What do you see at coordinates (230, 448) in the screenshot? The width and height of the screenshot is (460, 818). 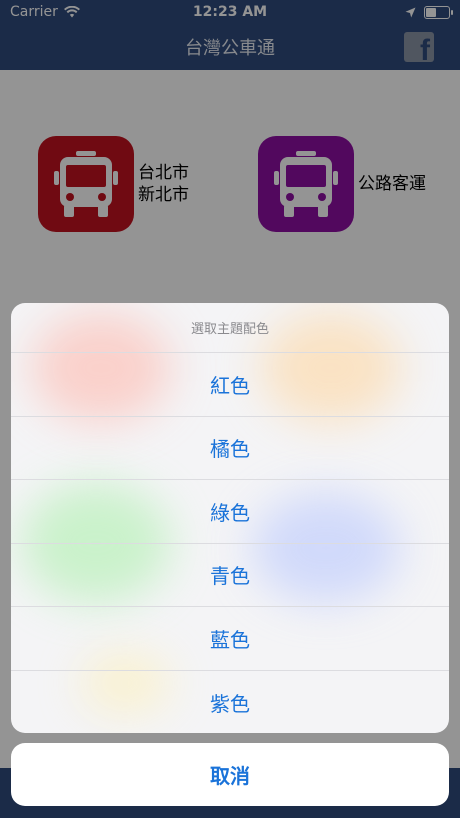 I see `option-orange: 橘色` at bounding box center [230, 448].